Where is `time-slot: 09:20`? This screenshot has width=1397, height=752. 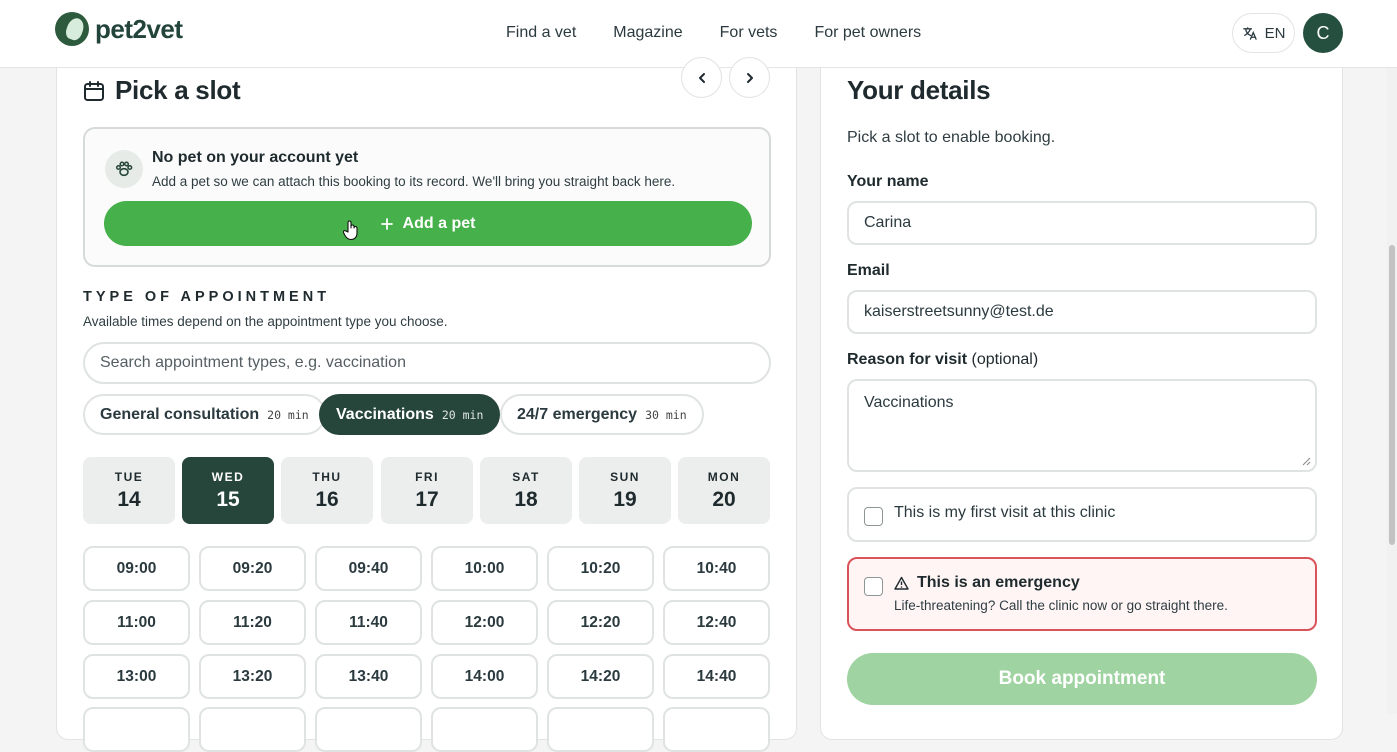 time-slot: 09:20 is located at coordinates (252, 568).